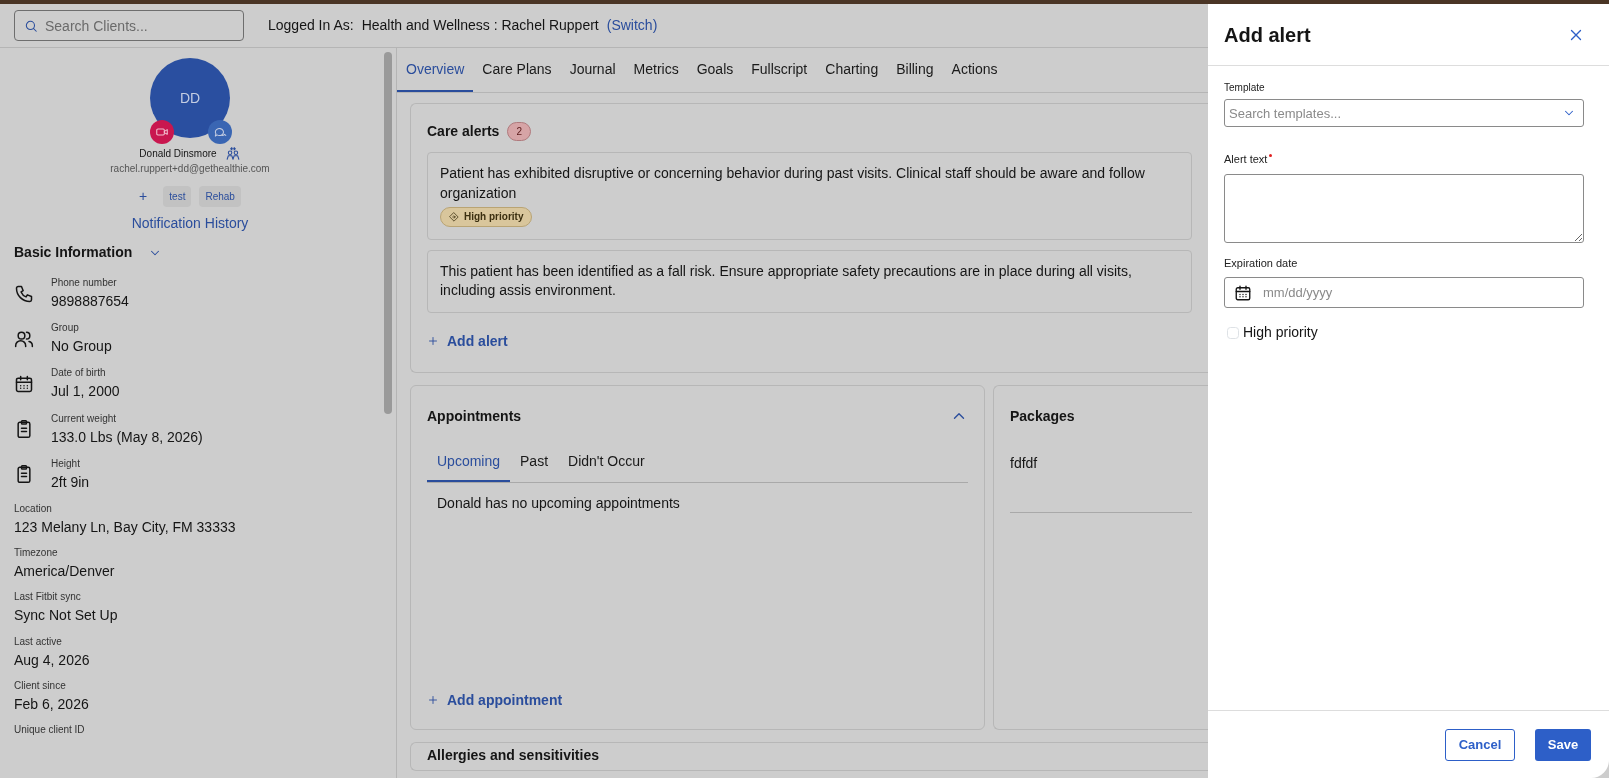 This screenshot has height=778, width=1609. Describe the element at coordinates (454, 217) in the screenshot. I see `diamond-icon` at that location.